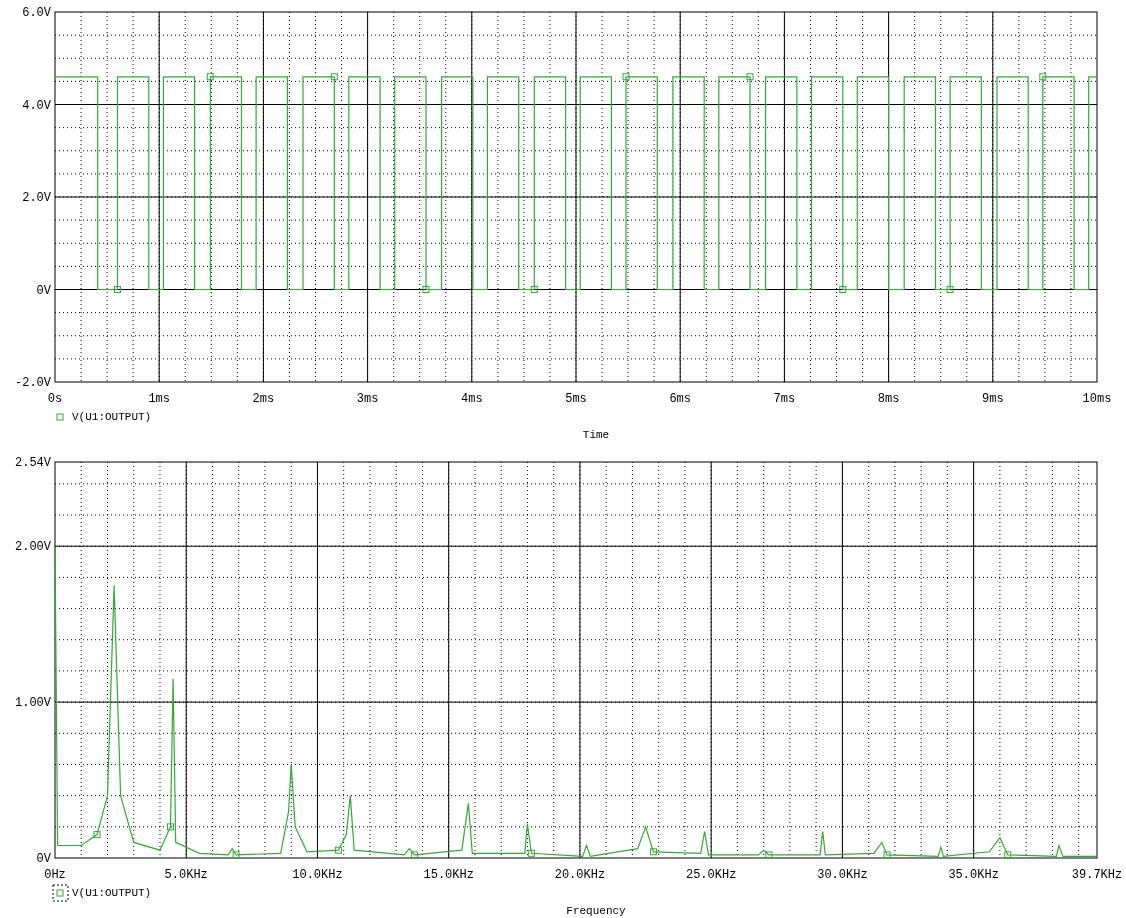 This screenshot has width=1126, height=918. What do you see at coordinates (576, 399) in the screenshot?
I see `axis-tick-label: 5ms` at bounding box center [576, 399].